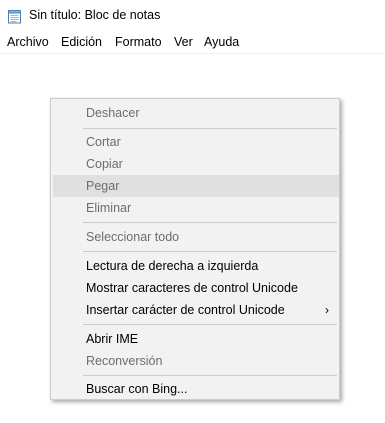 The image size is (385, 423). I want to click on menu-item-label: Mostrar caracteres de control Unicode, so click(192, 288).